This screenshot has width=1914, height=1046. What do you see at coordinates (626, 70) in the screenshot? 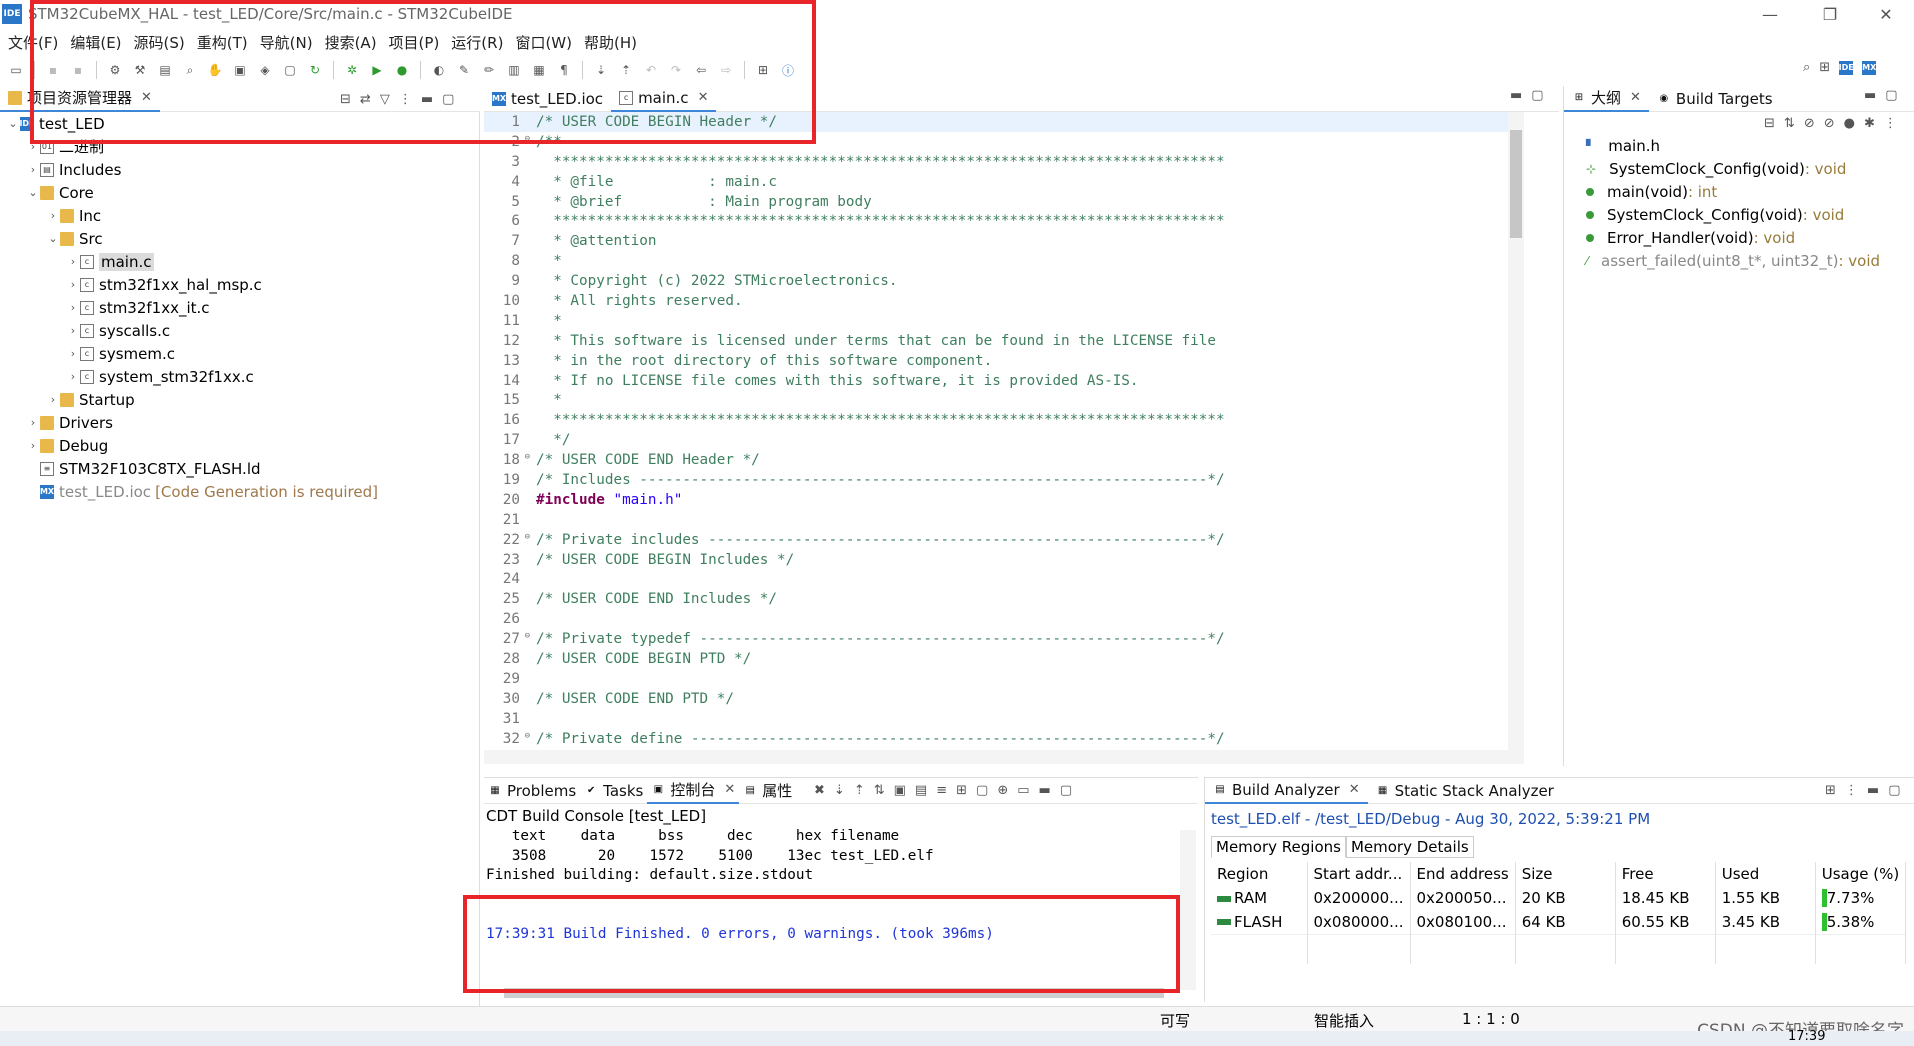
I see `prev-annotation-icon: ⇡` at bounding box center [626, 70].